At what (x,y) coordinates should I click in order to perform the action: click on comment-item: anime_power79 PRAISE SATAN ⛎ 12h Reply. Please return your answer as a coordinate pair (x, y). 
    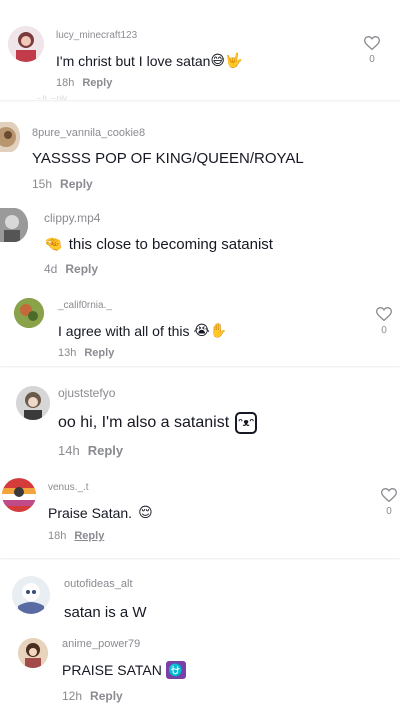
    Looking at the image, I should click on (200, 669).